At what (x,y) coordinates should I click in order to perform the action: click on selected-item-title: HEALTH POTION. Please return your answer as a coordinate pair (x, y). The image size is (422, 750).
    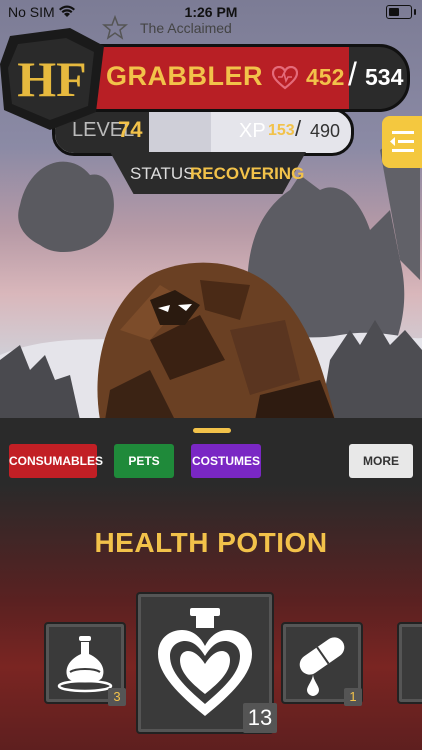
    Looking at the image, I should click on (211, 542).